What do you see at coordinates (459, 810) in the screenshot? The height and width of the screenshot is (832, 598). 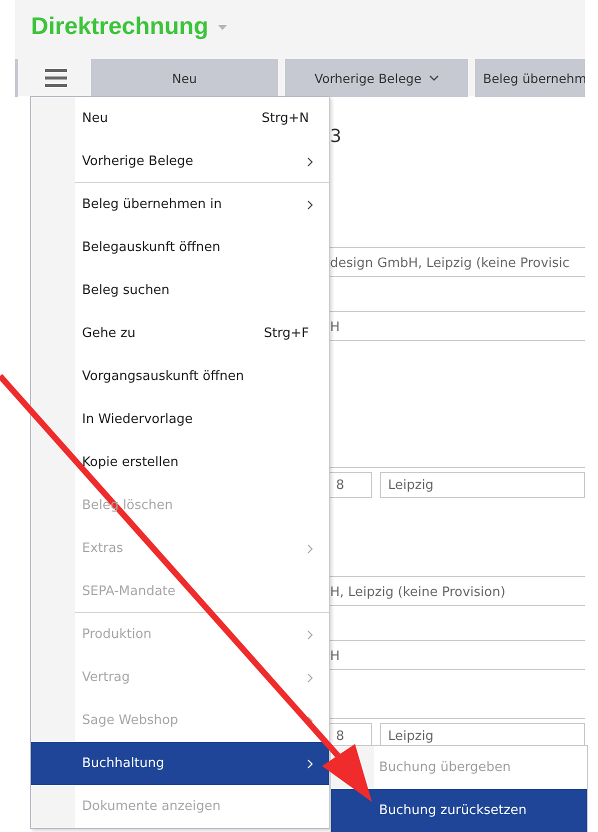 I see `menu-item: Buchung zurücksetzen` at bounding box center [459, 810].